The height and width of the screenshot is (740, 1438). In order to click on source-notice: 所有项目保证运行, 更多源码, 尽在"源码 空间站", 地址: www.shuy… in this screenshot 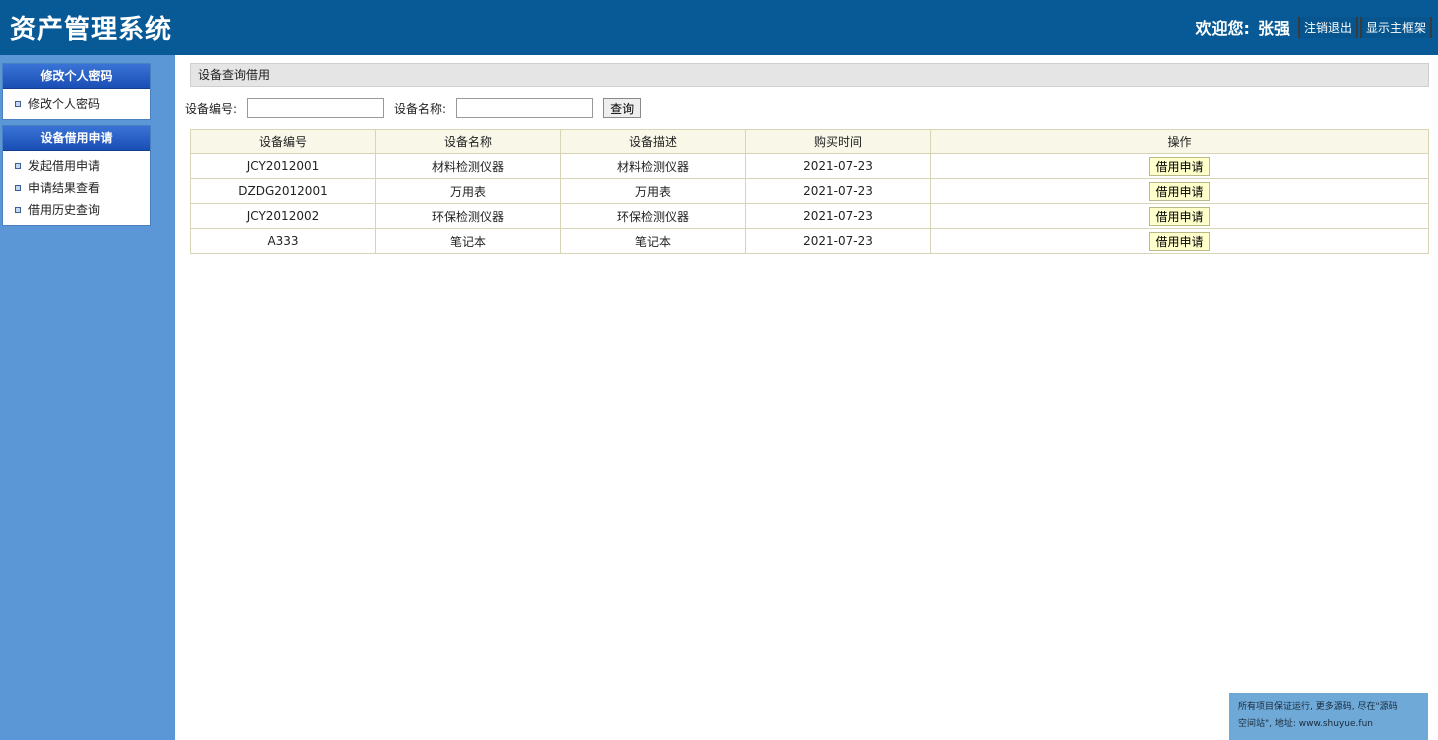, I will do `click(1328, 716)`.